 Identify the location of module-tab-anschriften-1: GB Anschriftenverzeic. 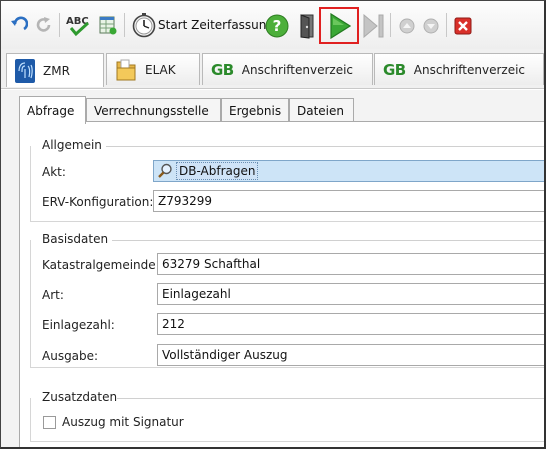
(287, 69).